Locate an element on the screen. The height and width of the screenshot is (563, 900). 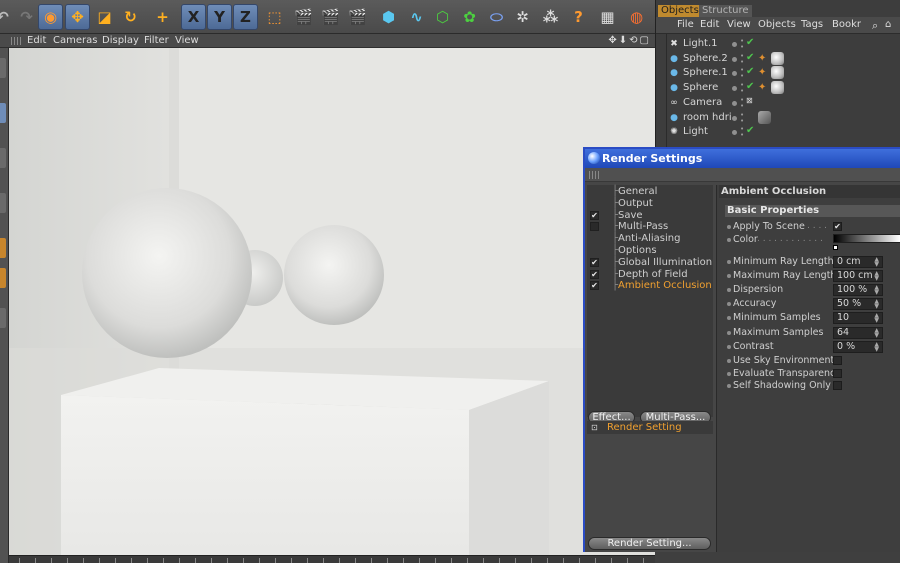
tab-structure: Structure is located at coordinates (725, 11).